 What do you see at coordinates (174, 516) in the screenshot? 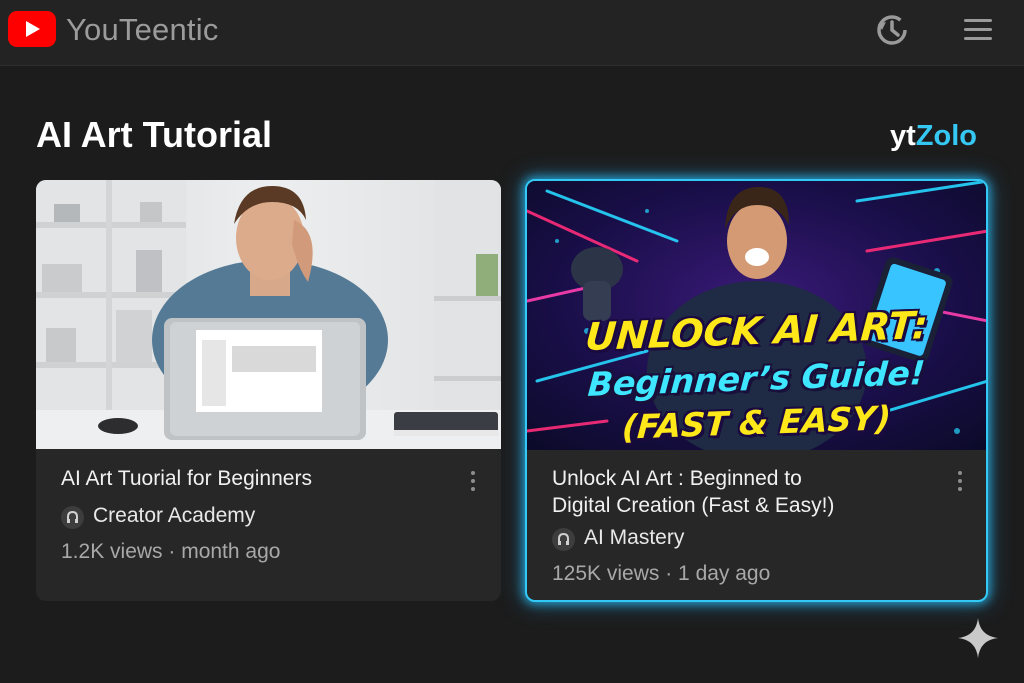
I see `channel-name: Creator Academy` at bounding box center [174, 516].